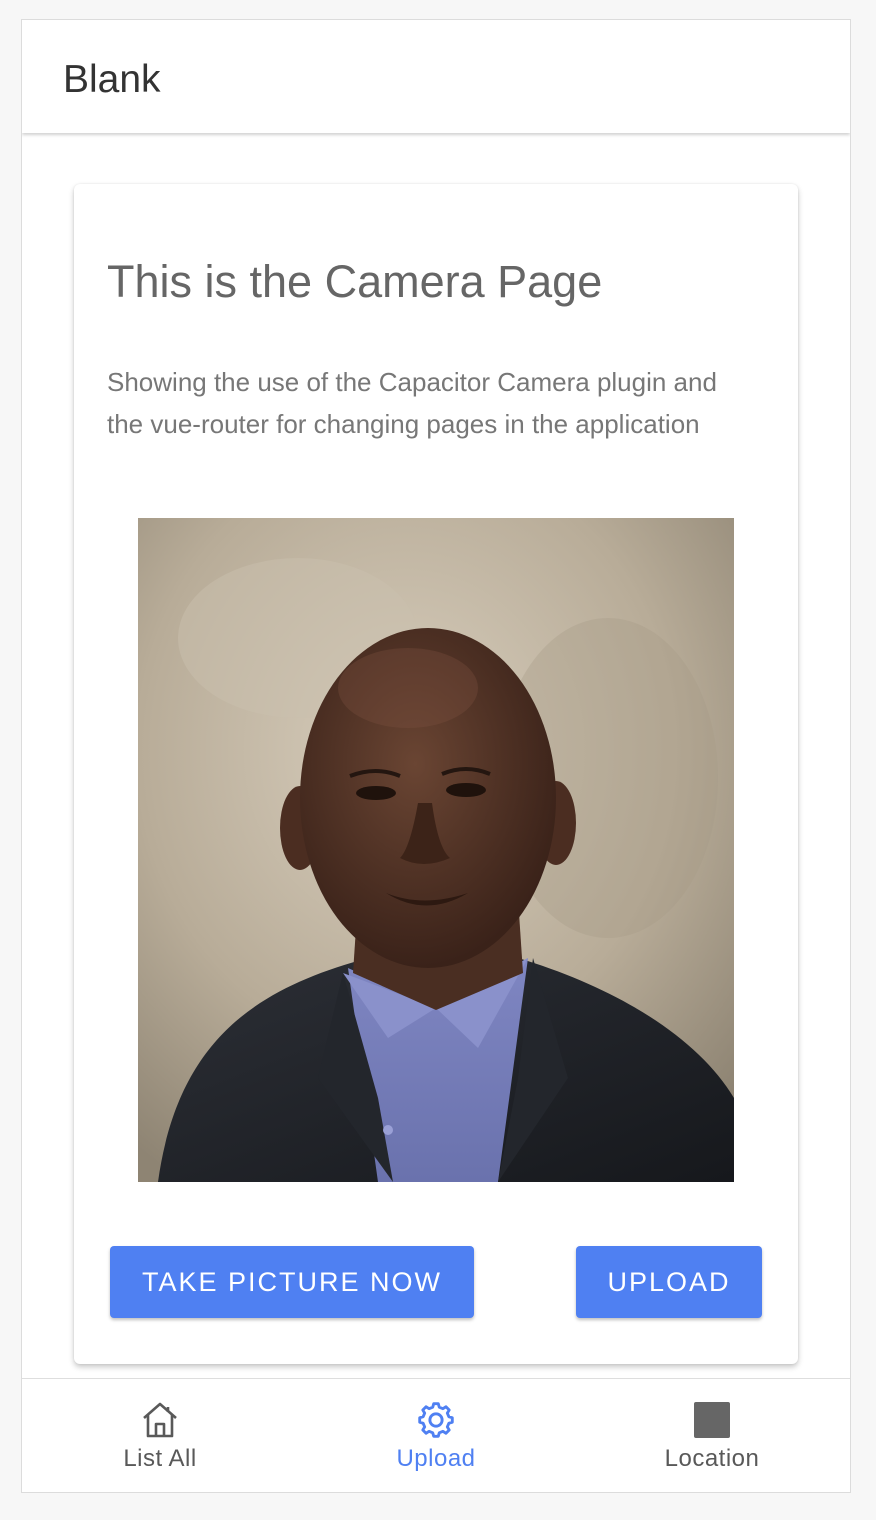 This screenshot has height=1520, width=876. I want to click on tab-upload: Upload, so click(436, 1435).